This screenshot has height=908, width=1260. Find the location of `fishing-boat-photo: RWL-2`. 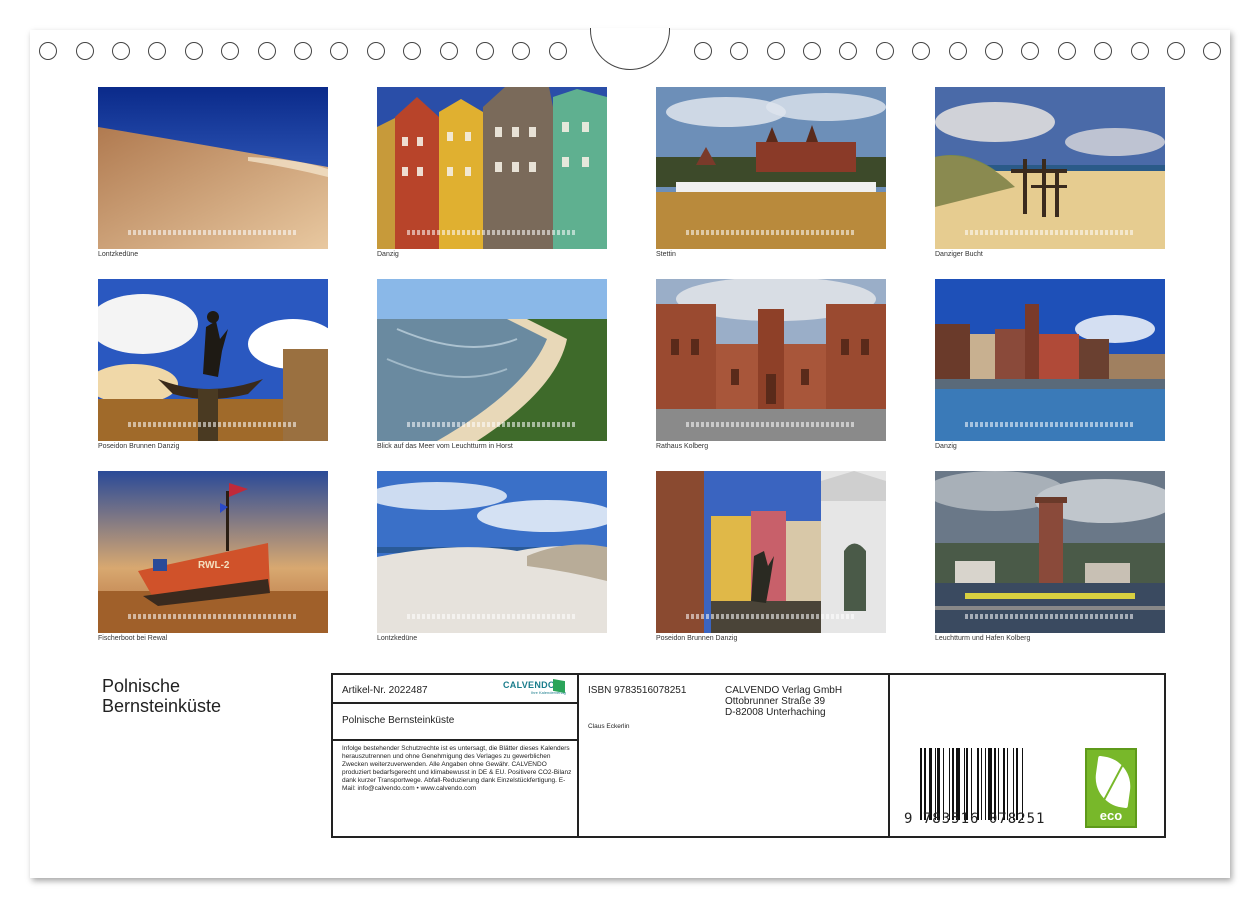

fishing-boat-photo: RWL-2 is located at coordinates (213, 552).